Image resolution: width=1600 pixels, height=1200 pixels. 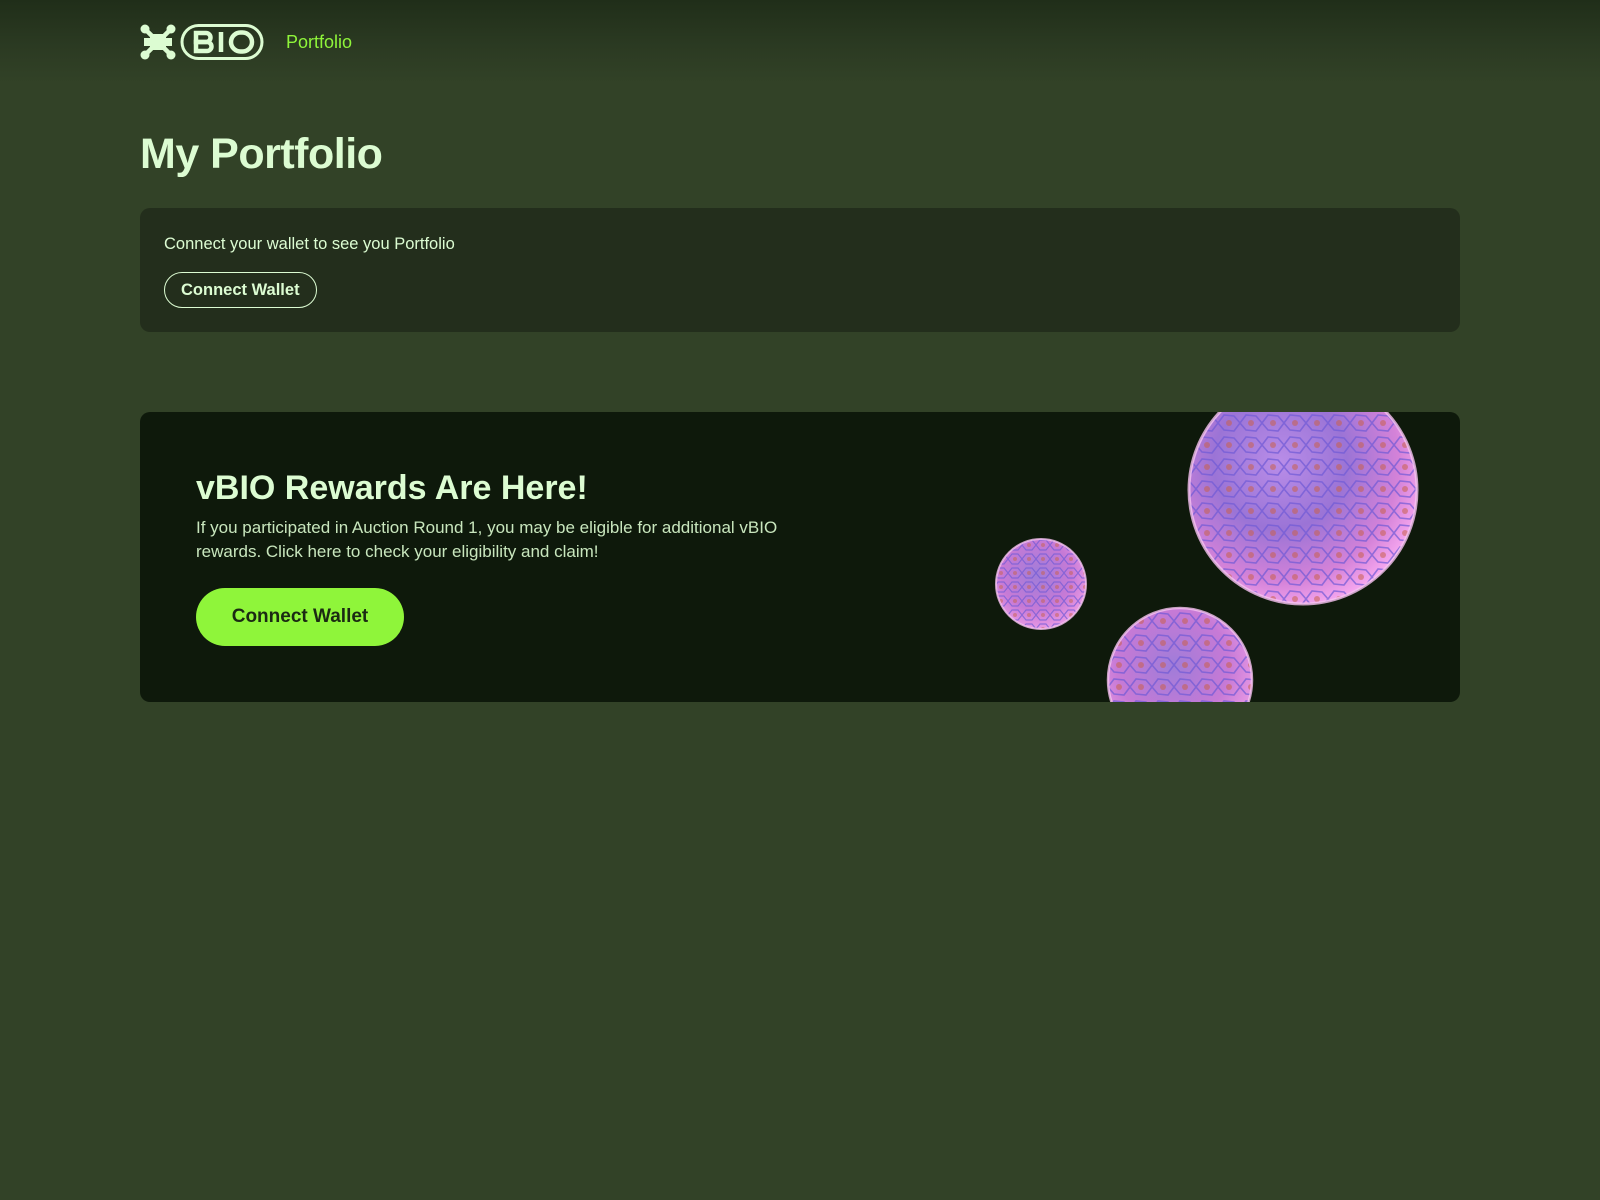 What do you see at coordinates (319, 42) in the screenshot?
I see `nav-link-portfolio: Portfolio` at bounding box center [319, 42].